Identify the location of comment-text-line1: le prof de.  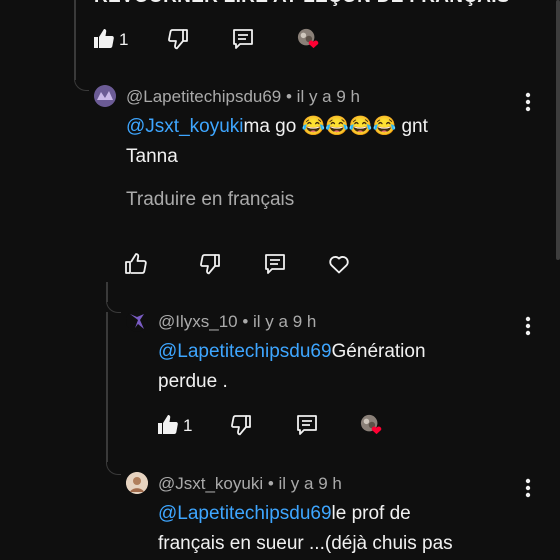
(371, 513).